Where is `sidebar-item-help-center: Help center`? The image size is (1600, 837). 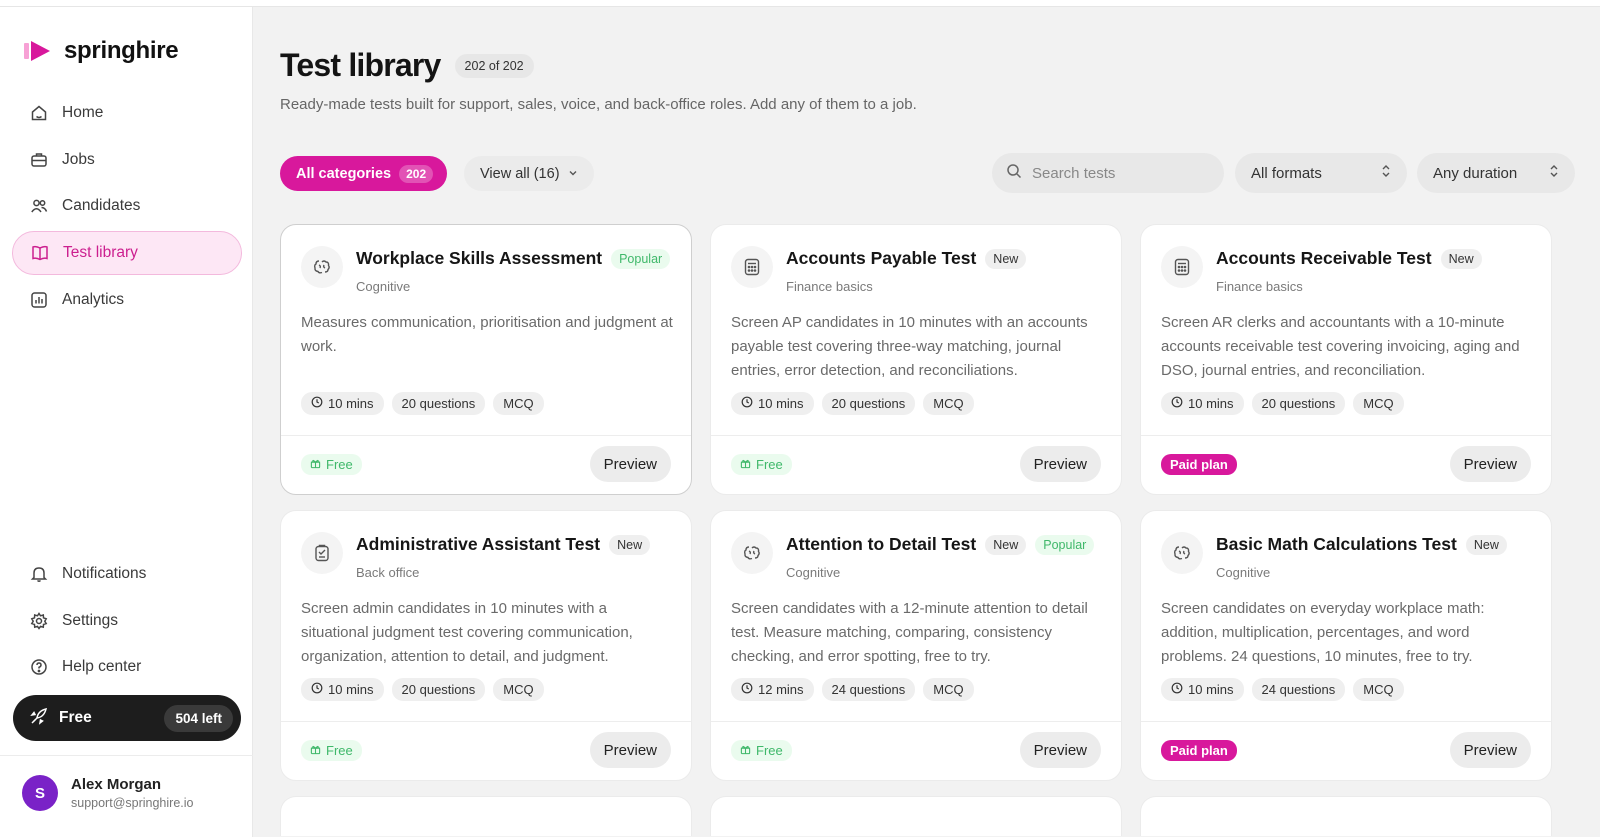
sidebar-item-help-center: Help center is located at coordinates (127, 667).